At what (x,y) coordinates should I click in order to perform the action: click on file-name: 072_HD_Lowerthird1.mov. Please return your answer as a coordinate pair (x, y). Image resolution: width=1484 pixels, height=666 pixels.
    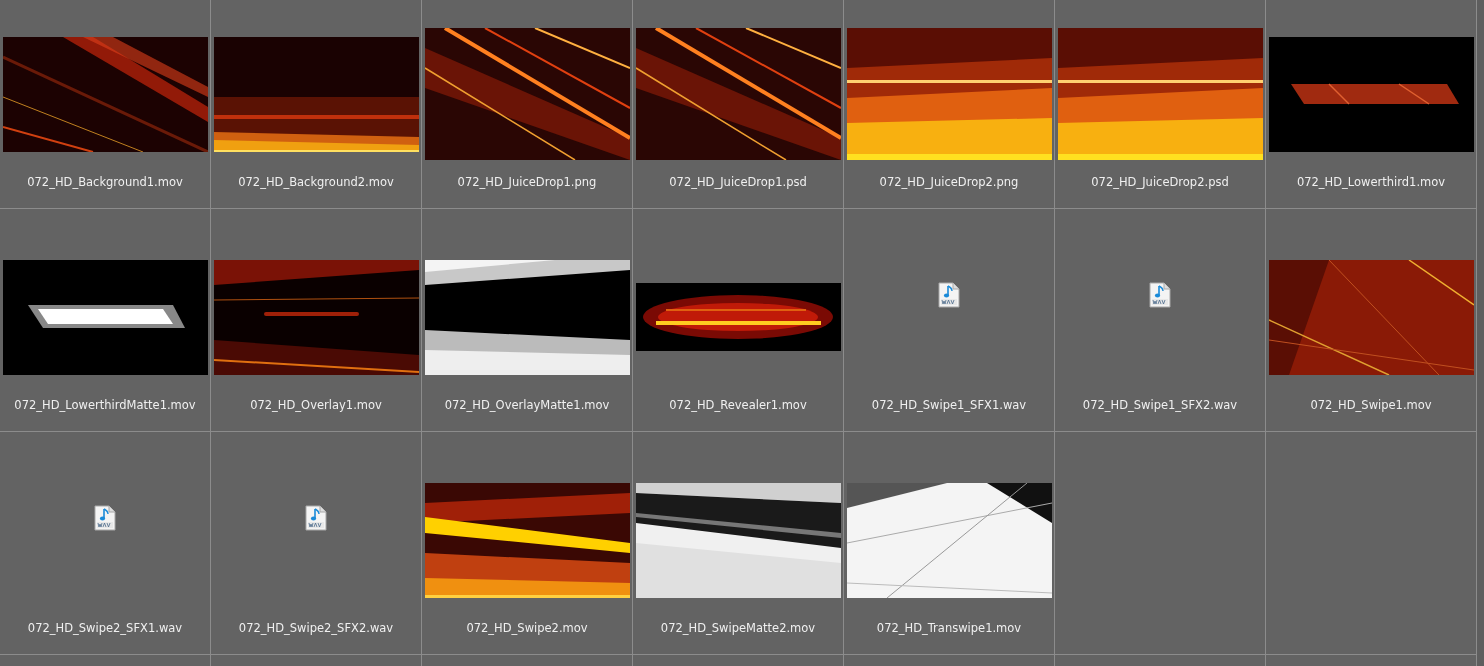
    Looking at the image, I should click on (1371, 182).